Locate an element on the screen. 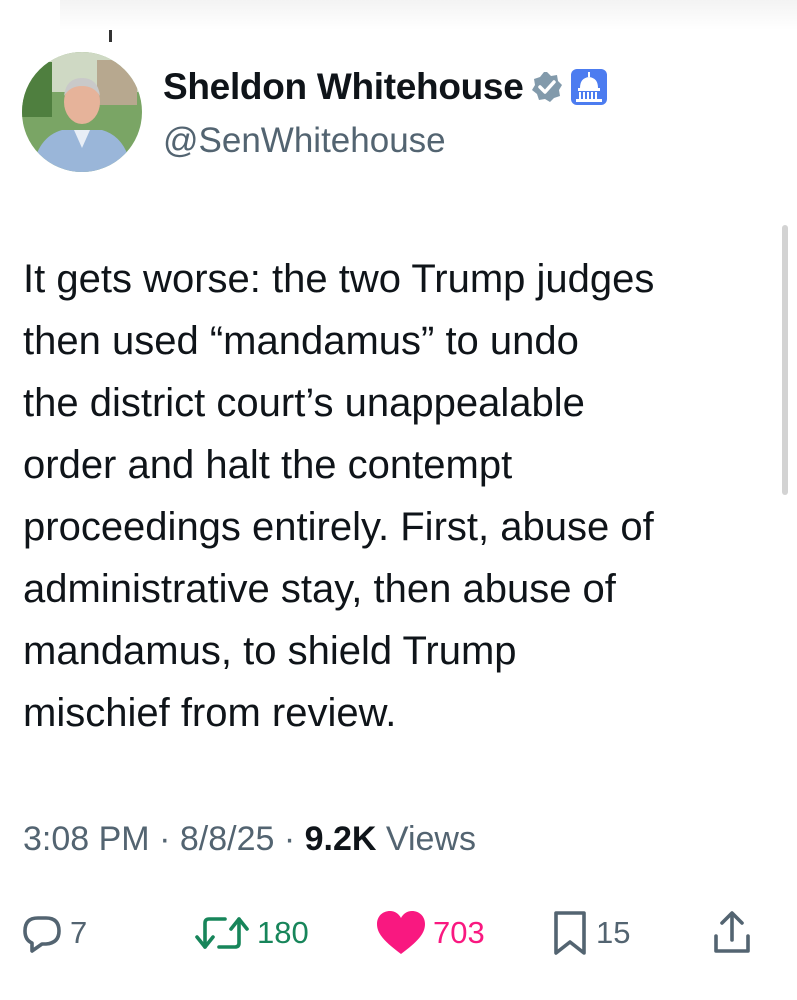 The height and width of the screenshot is (1000, 797). action-bar: 7 180 703 15 is located at coordinates (400, 933).